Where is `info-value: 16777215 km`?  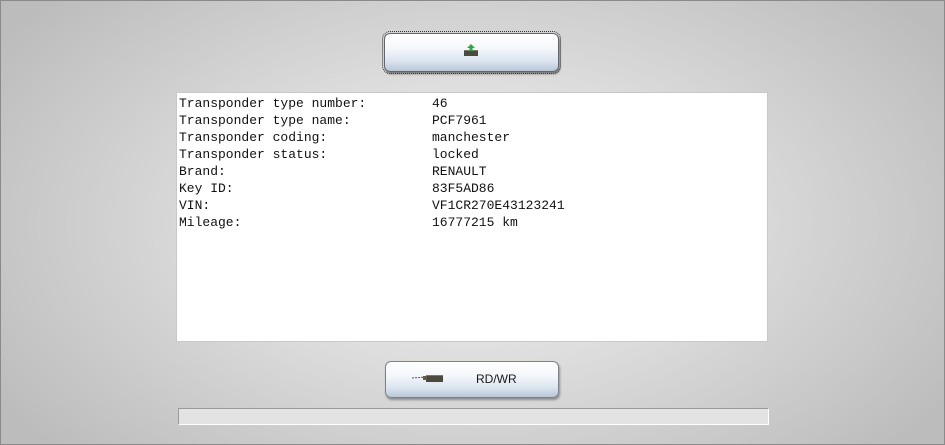
info-value: 16777215 km is located at coordinates (475, 222).